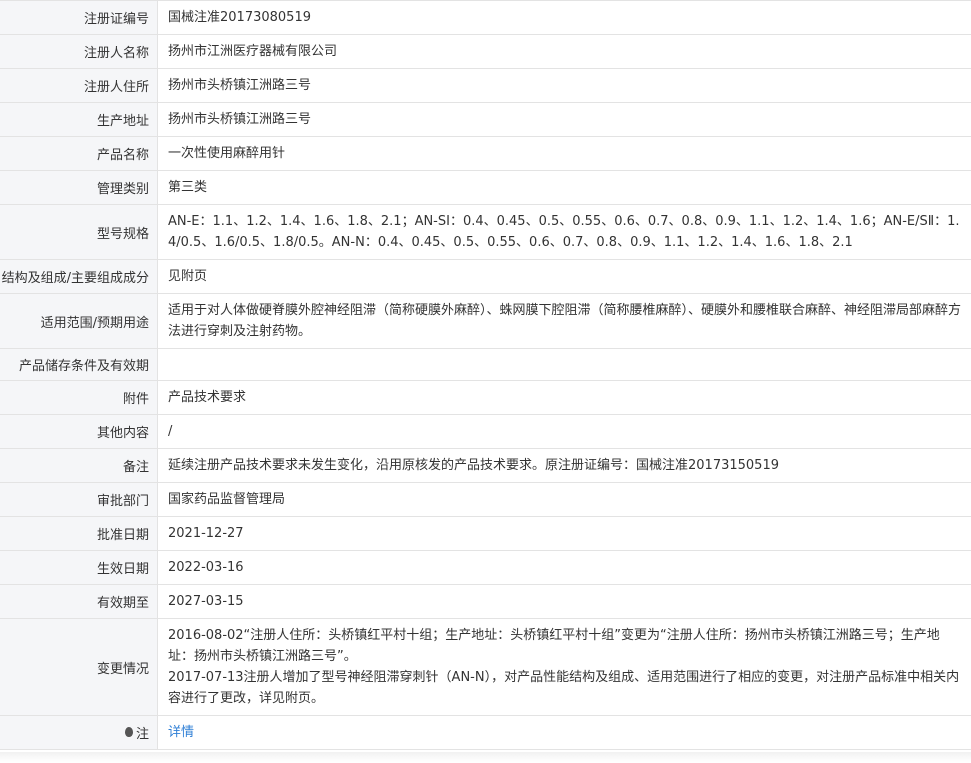 The width and height of the screenshot is (971, 763). What do you see at coordinates (239, 17) in the screenshot?
I see `value-registration-number: 国械注准20173080519` at bounding box center [239, 17].